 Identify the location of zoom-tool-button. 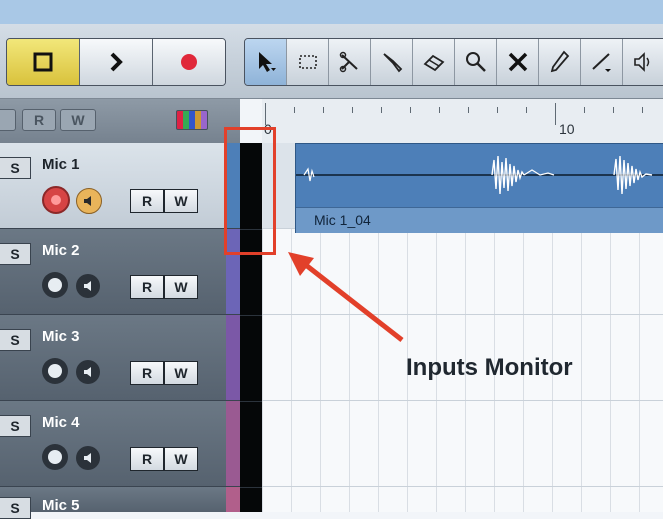
(476, 62).